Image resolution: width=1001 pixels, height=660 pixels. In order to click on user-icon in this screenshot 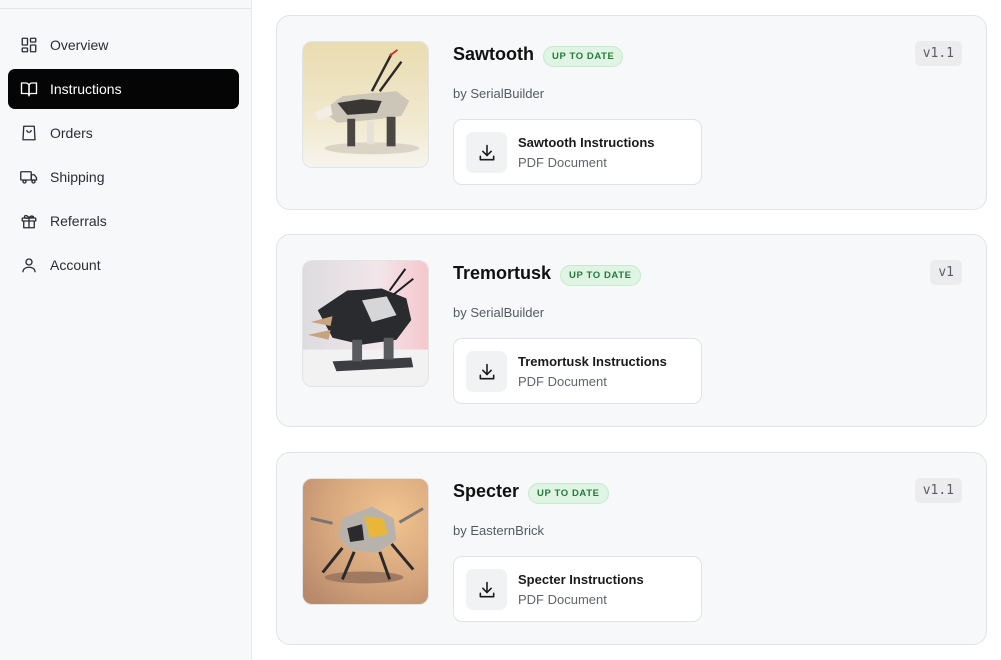, I will do `click(29, 265)`.